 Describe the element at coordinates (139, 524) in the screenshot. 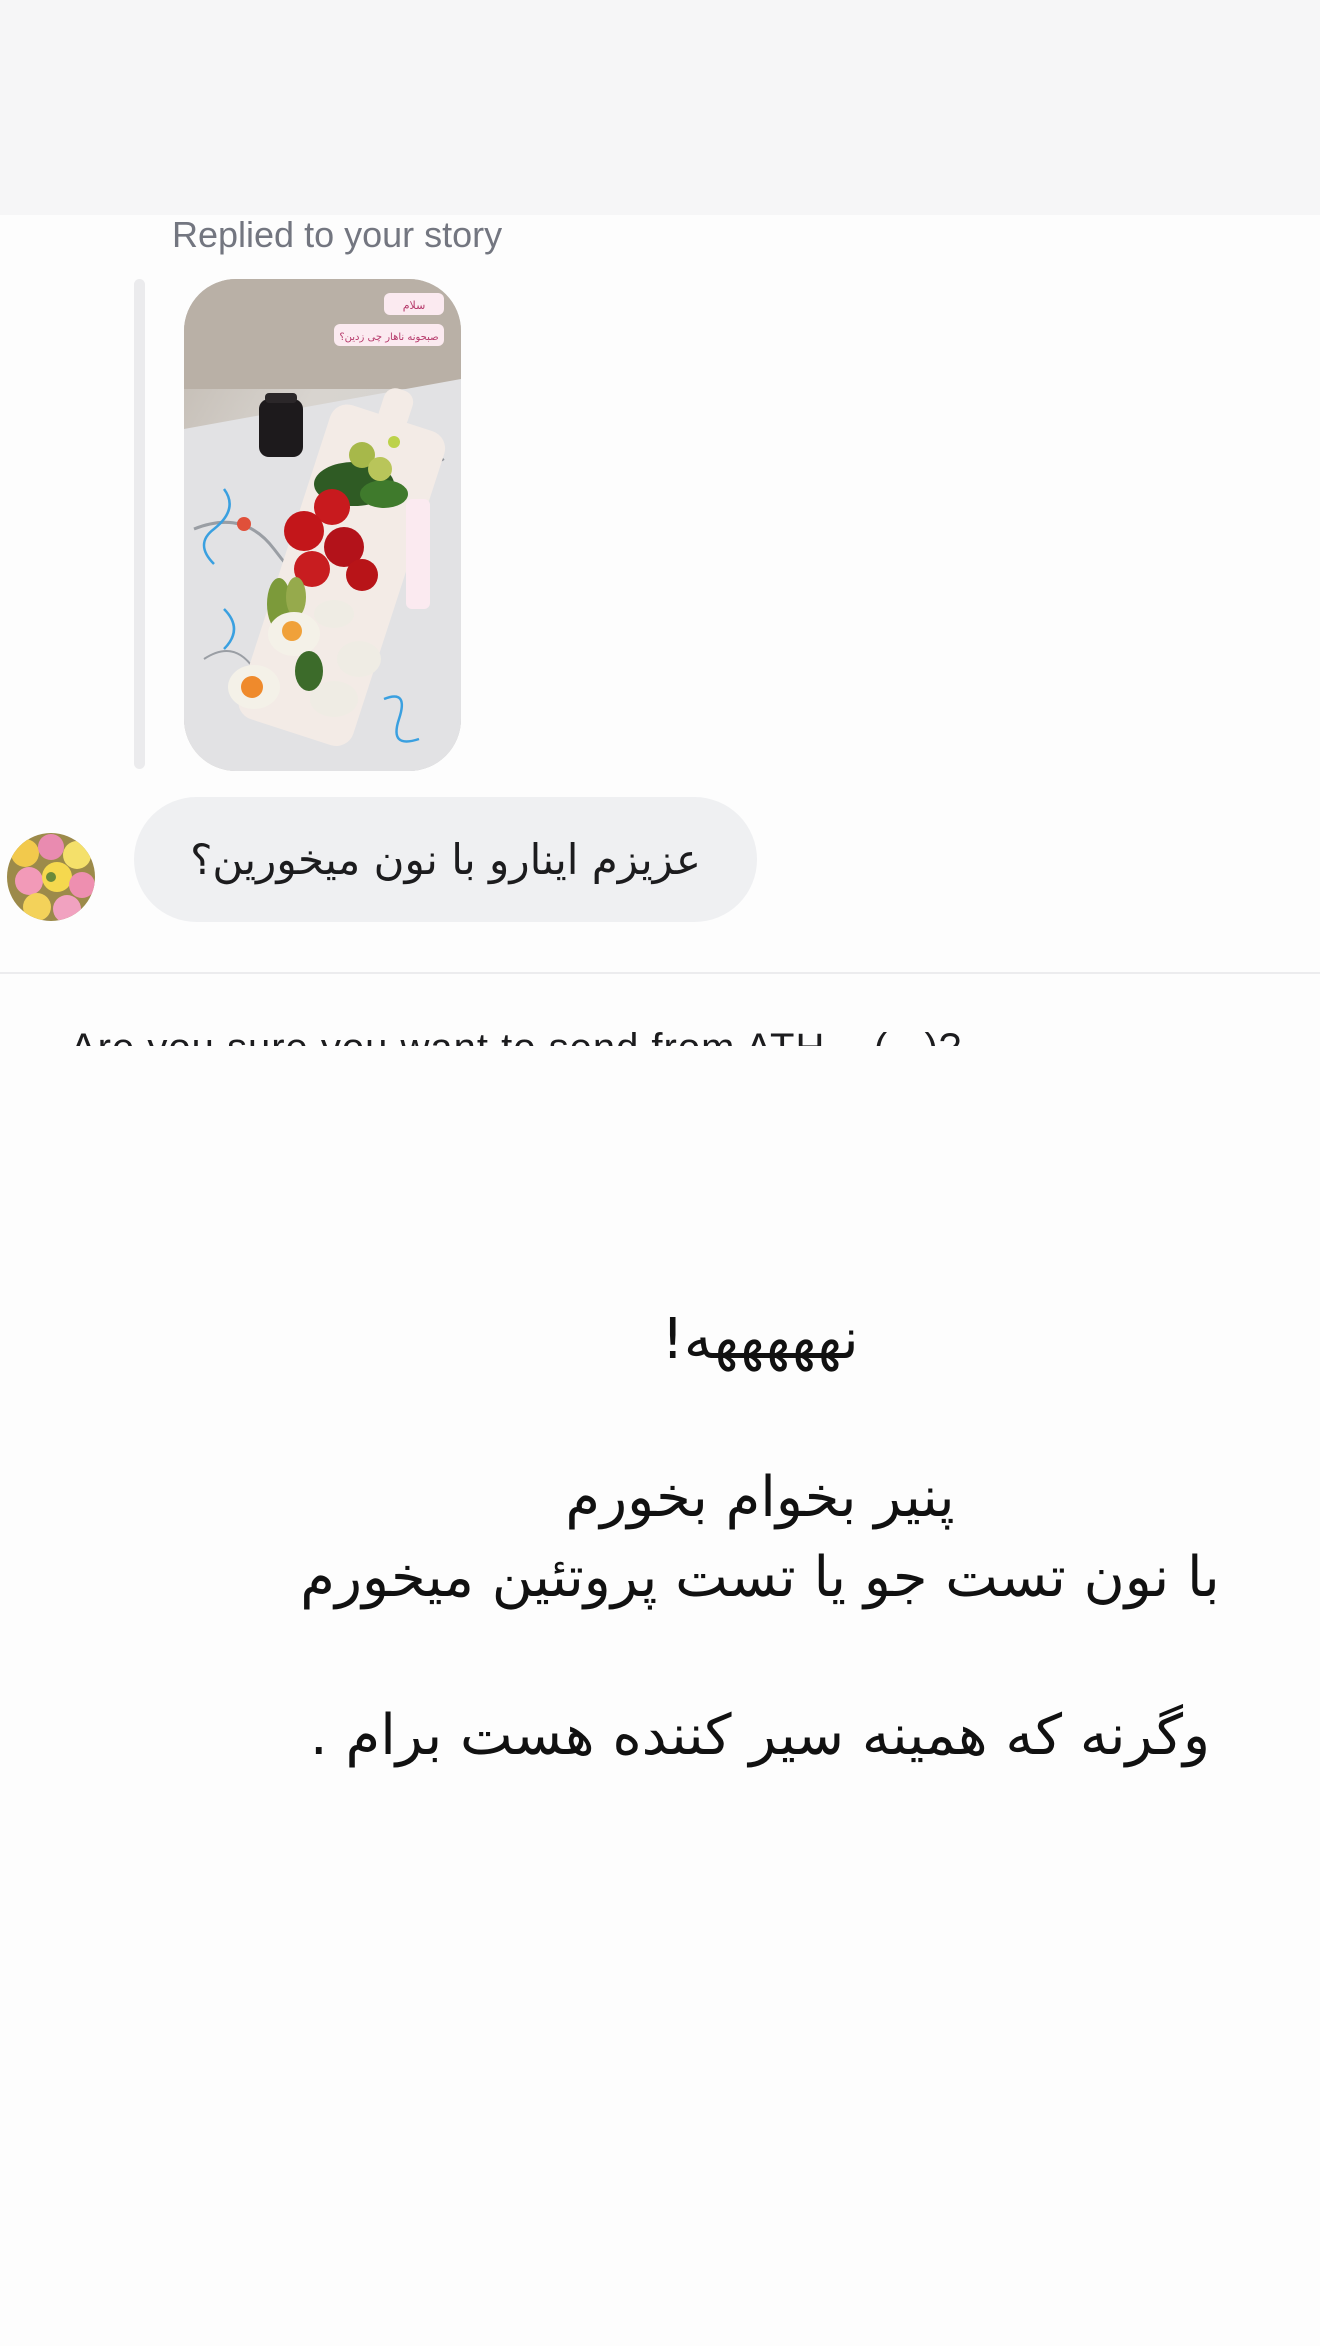

I see `reply-indicator-bar` at that location.